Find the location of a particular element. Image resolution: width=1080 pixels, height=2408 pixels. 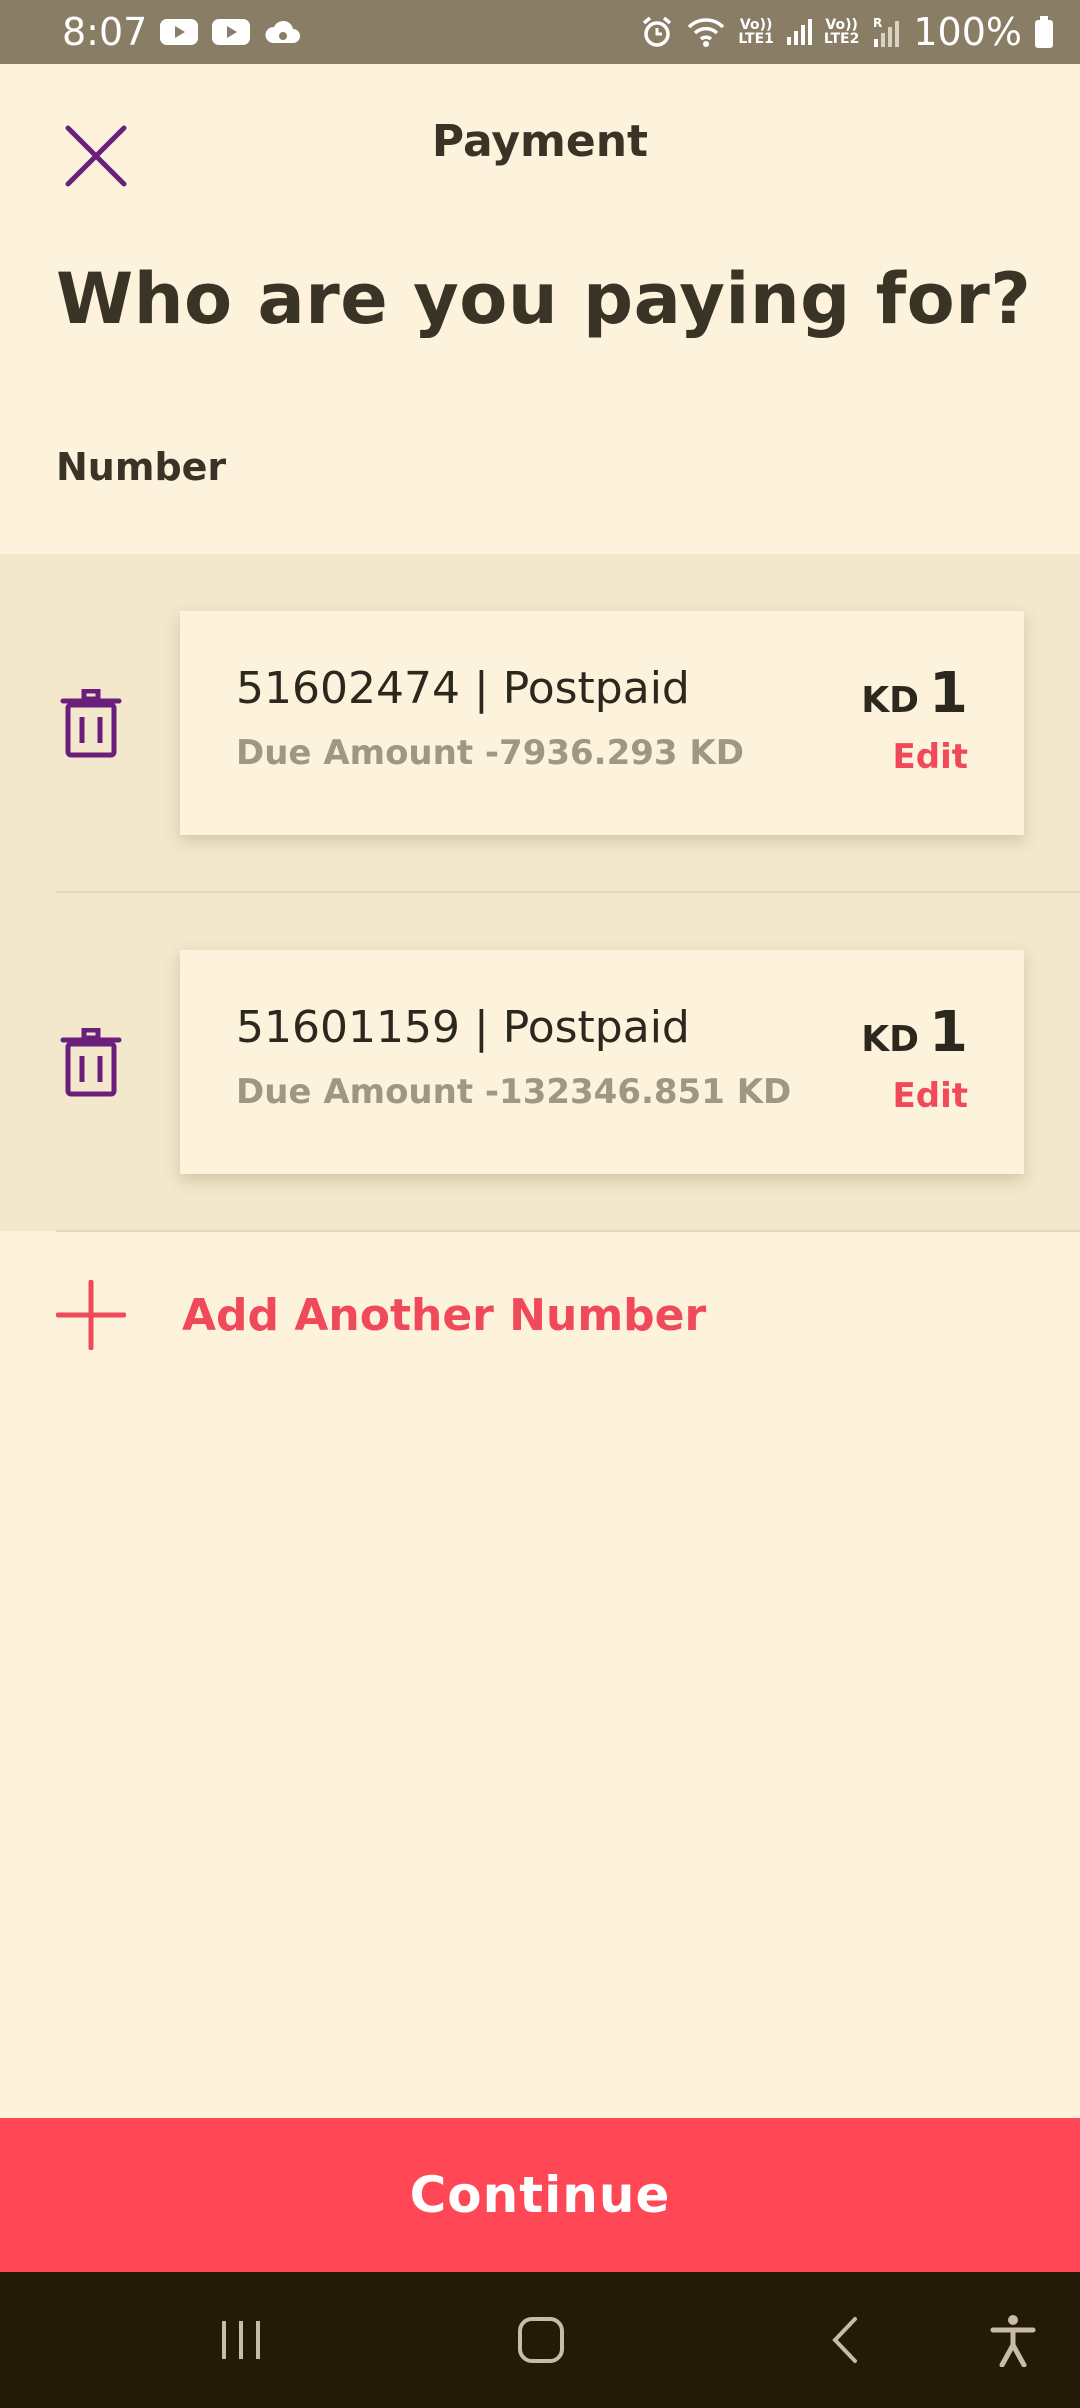

roaming-label: R is located at coordinates (877, 23).